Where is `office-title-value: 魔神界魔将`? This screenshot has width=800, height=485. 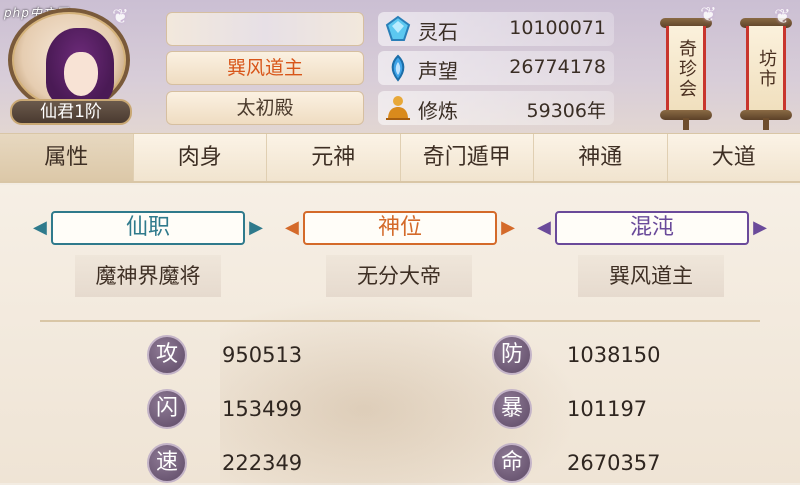 office-title-value: 魔神界魔将 is located at coordinates (148, 276).